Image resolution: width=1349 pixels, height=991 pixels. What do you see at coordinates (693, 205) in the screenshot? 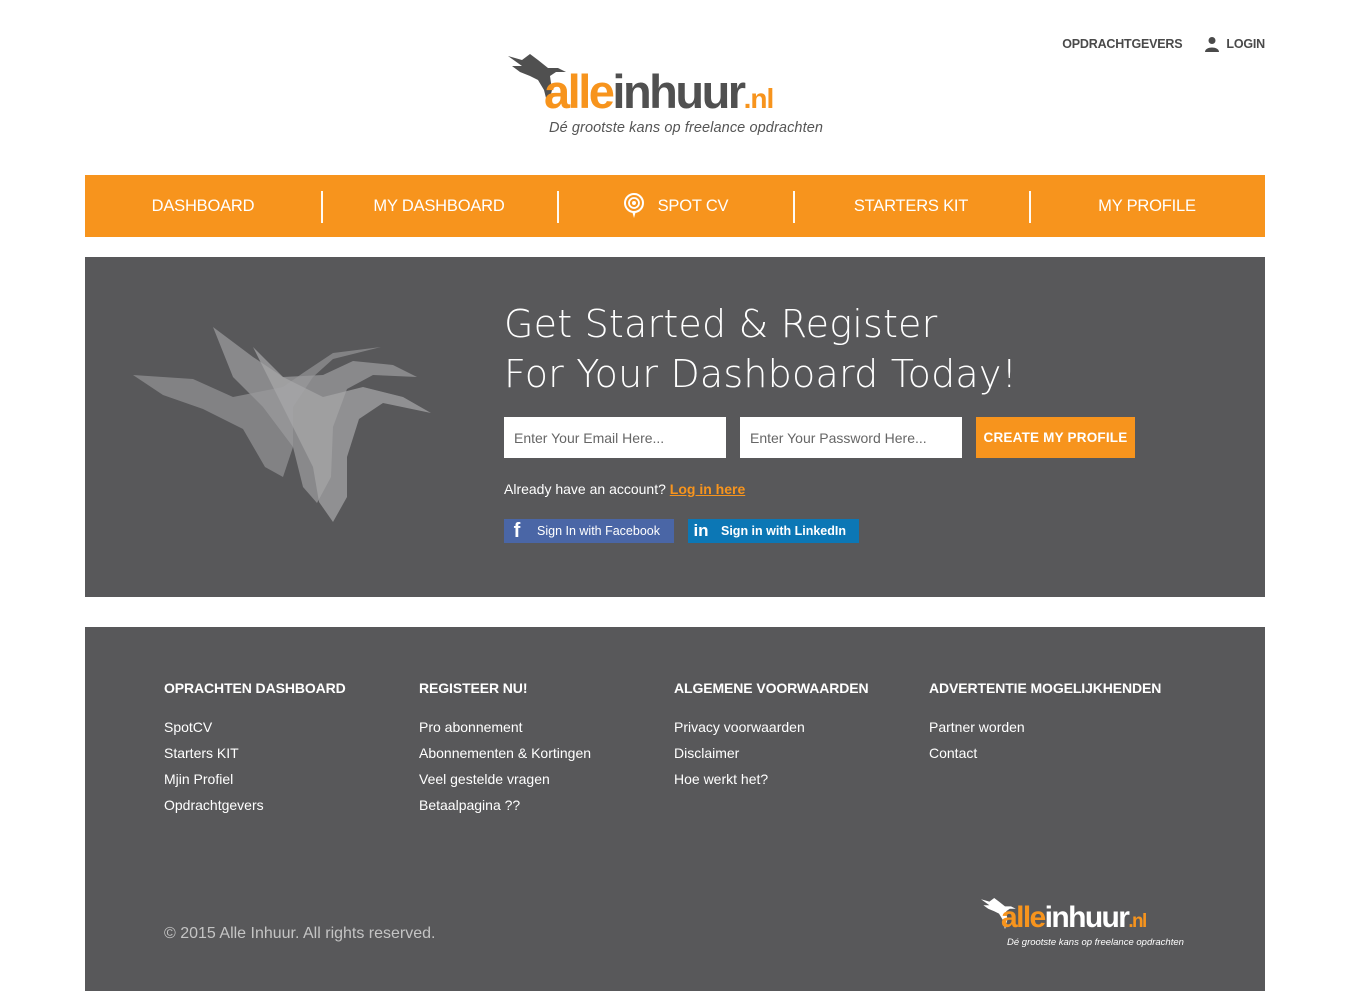
I see `nav-spot-cv-label: SPOT CV` at bounding box center [693, 205].